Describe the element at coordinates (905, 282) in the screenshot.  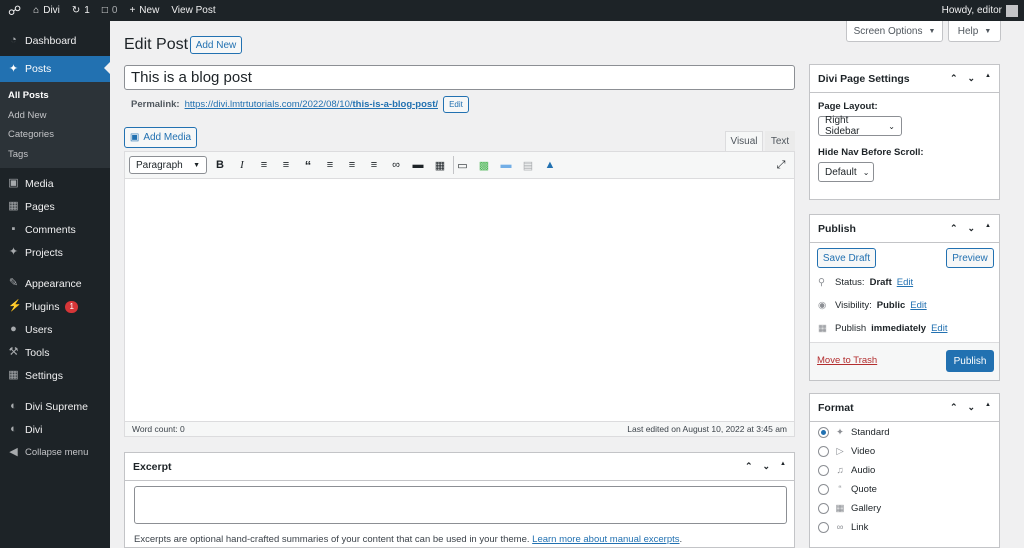
I see `edit-status-link: Edit` at that location.